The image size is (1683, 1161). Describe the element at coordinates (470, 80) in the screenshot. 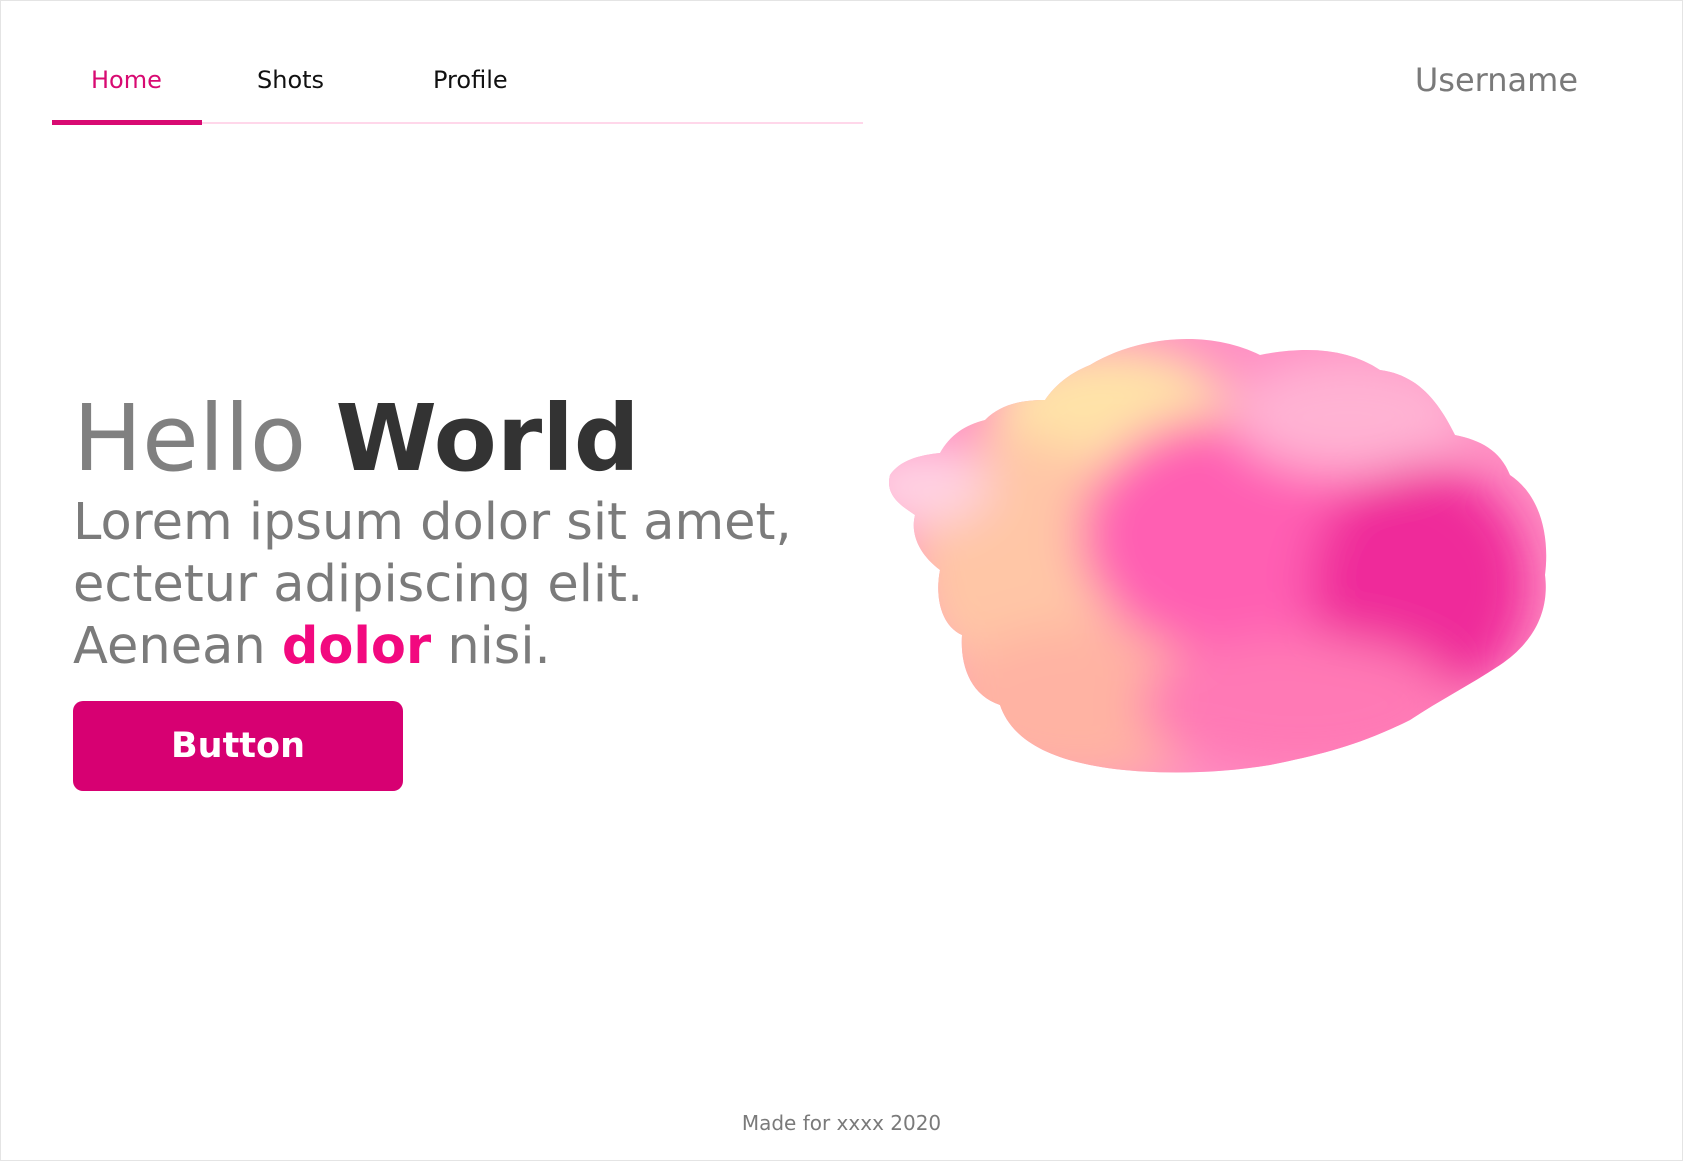

I see `nav-item-profile: Profile` at that location.